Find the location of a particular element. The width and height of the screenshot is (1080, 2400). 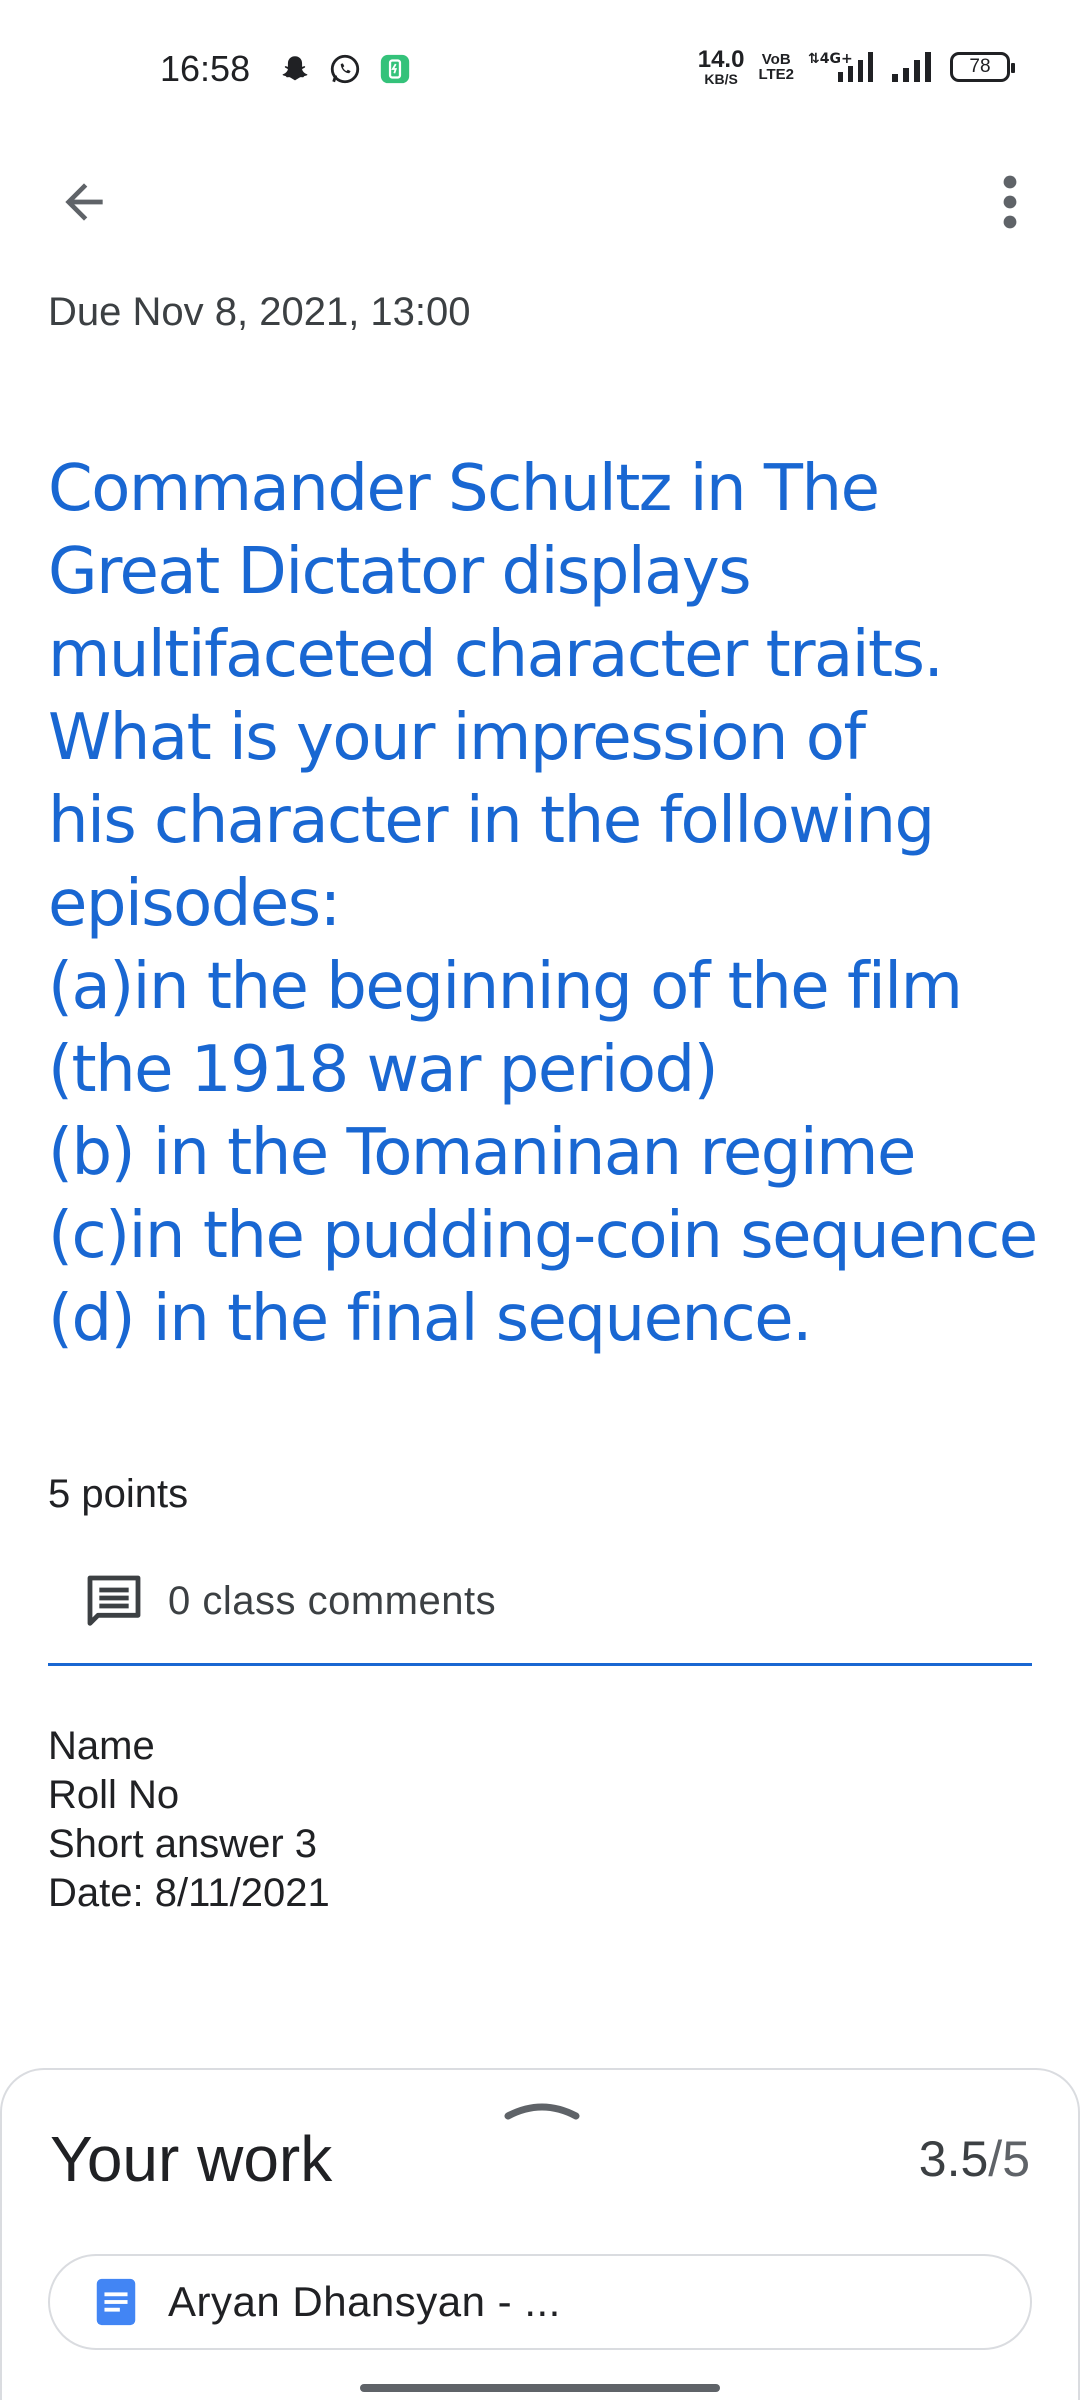

description-line: Roll No is located at coordinates (114, 1795).